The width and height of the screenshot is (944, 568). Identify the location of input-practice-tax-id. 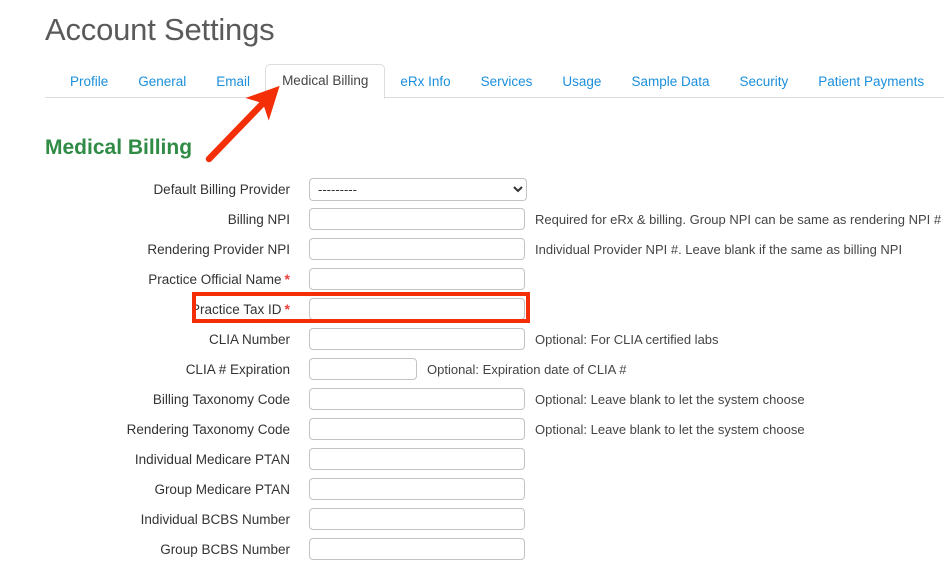
(417, 309).